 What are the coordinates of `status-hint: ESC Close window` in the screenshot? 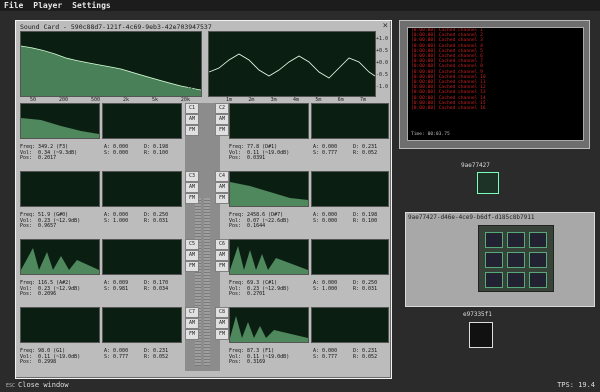 It's located at (37, 385).